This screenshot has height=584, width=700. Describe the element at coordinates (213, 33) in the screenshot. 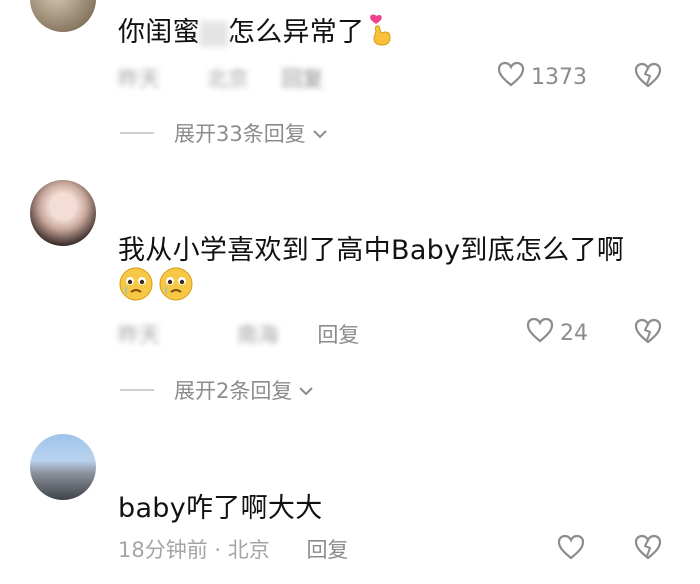

I see `redacted-text` at that location.